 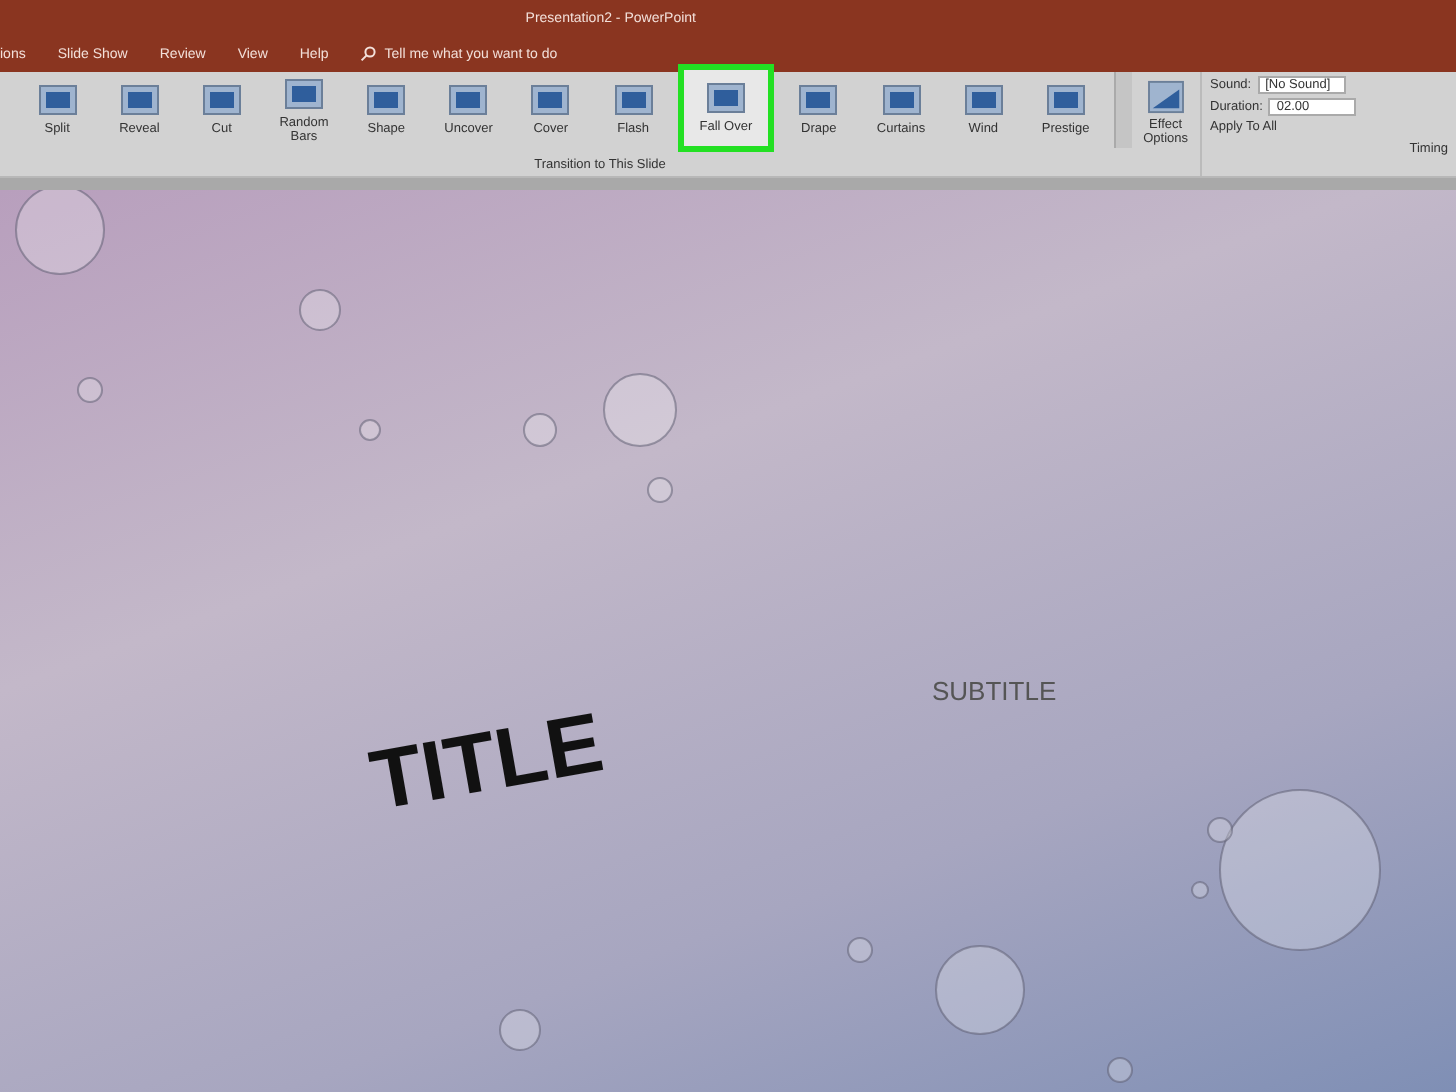 What do you see at coordinates (368, 54) in the screenshot?
I see `search-icon` at bounding box center [368, 54].